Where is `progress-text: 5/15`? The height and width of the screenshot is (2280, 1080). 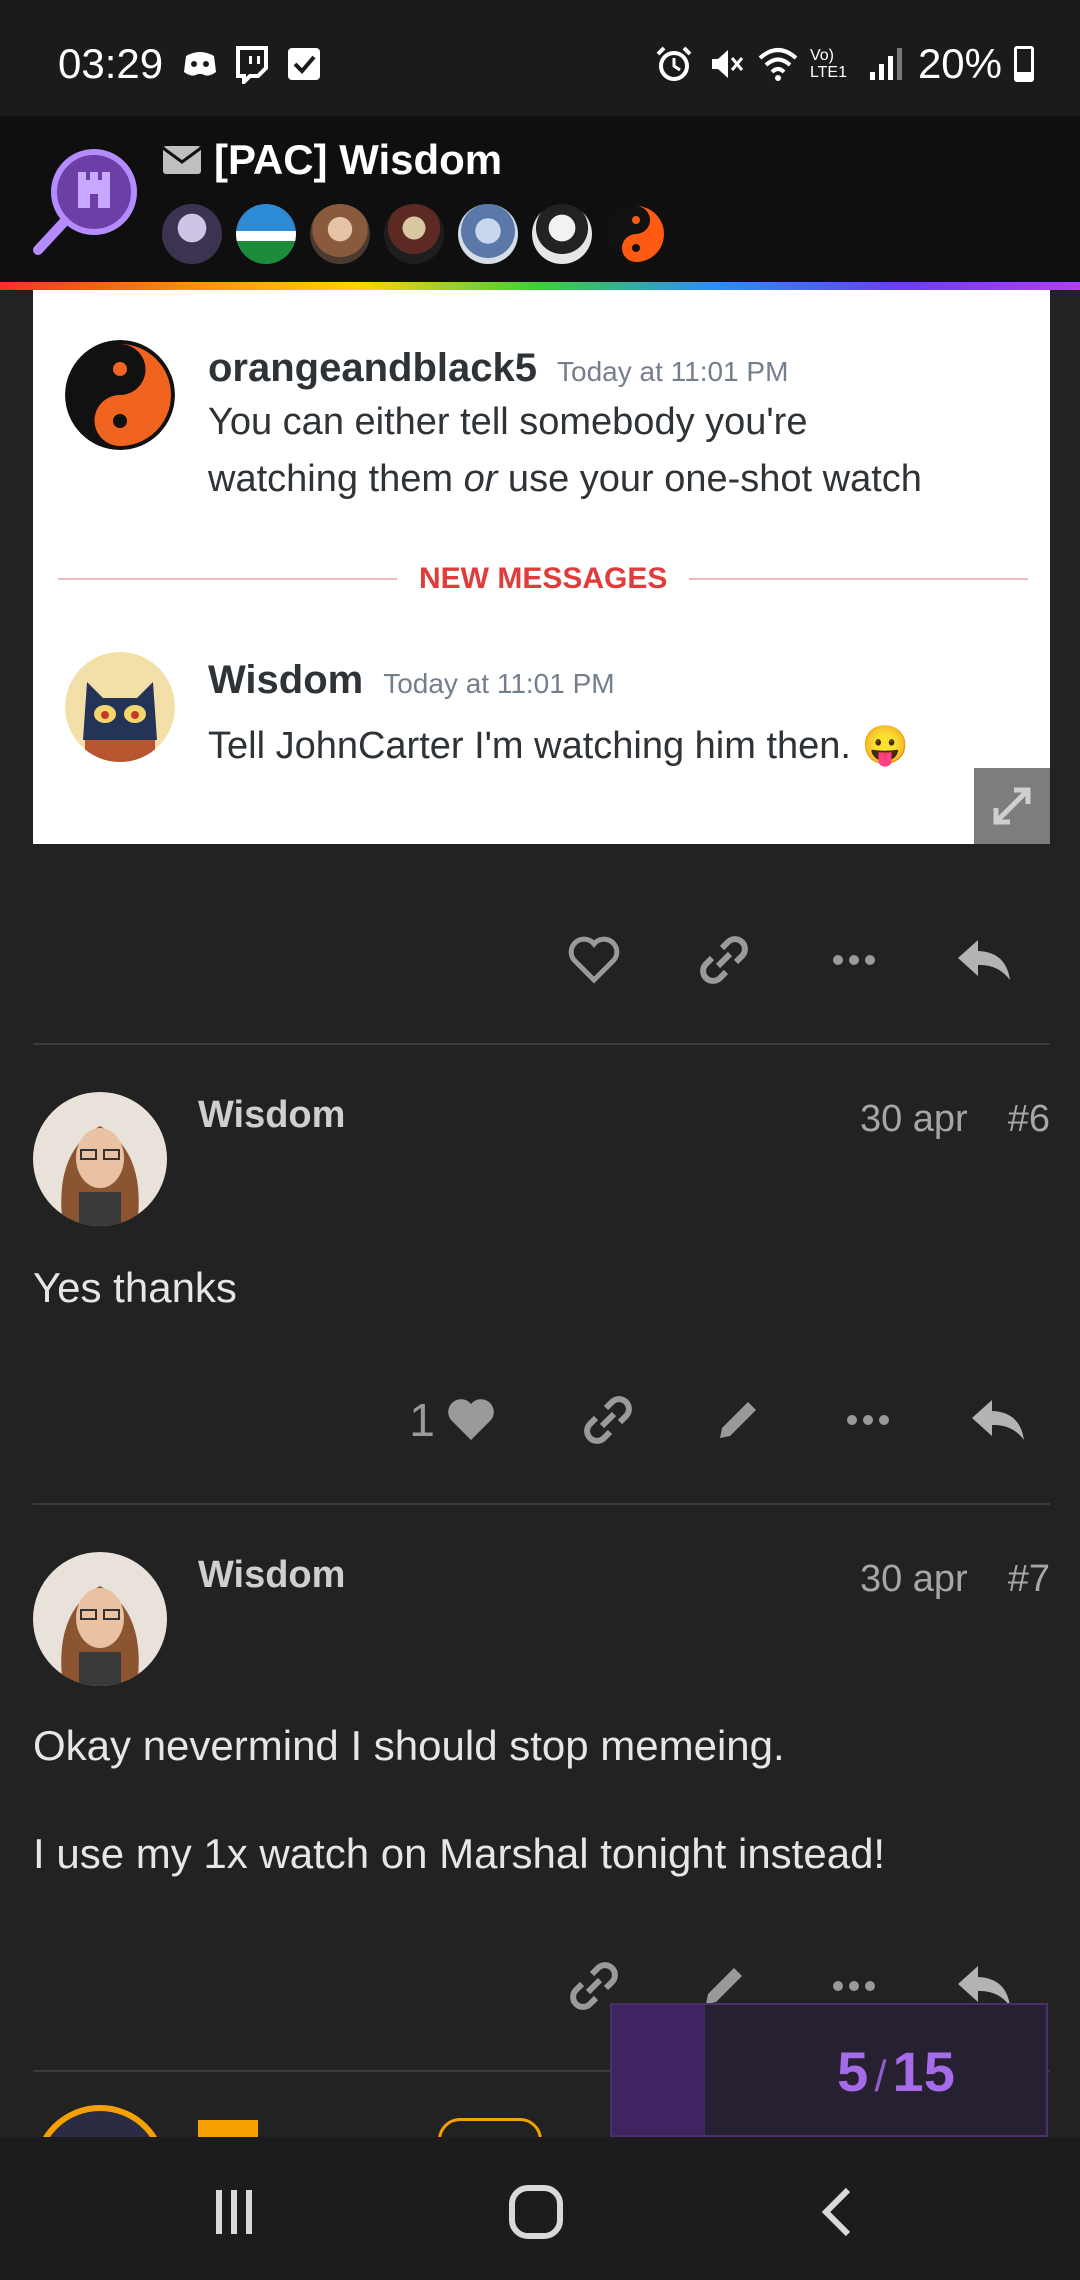 progress-text: 5/15 is located at coordinates (829, 2071).